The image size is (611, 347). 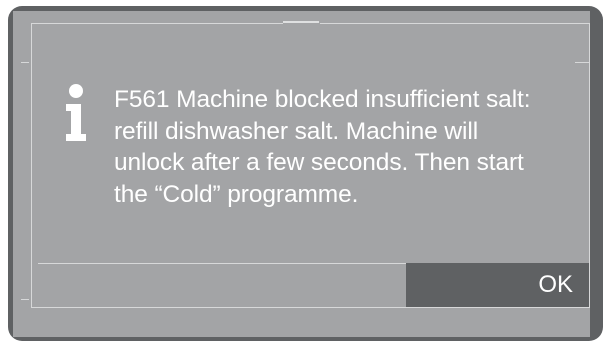 I want to click on dialog-left-edge, so click(x=31, y=165).